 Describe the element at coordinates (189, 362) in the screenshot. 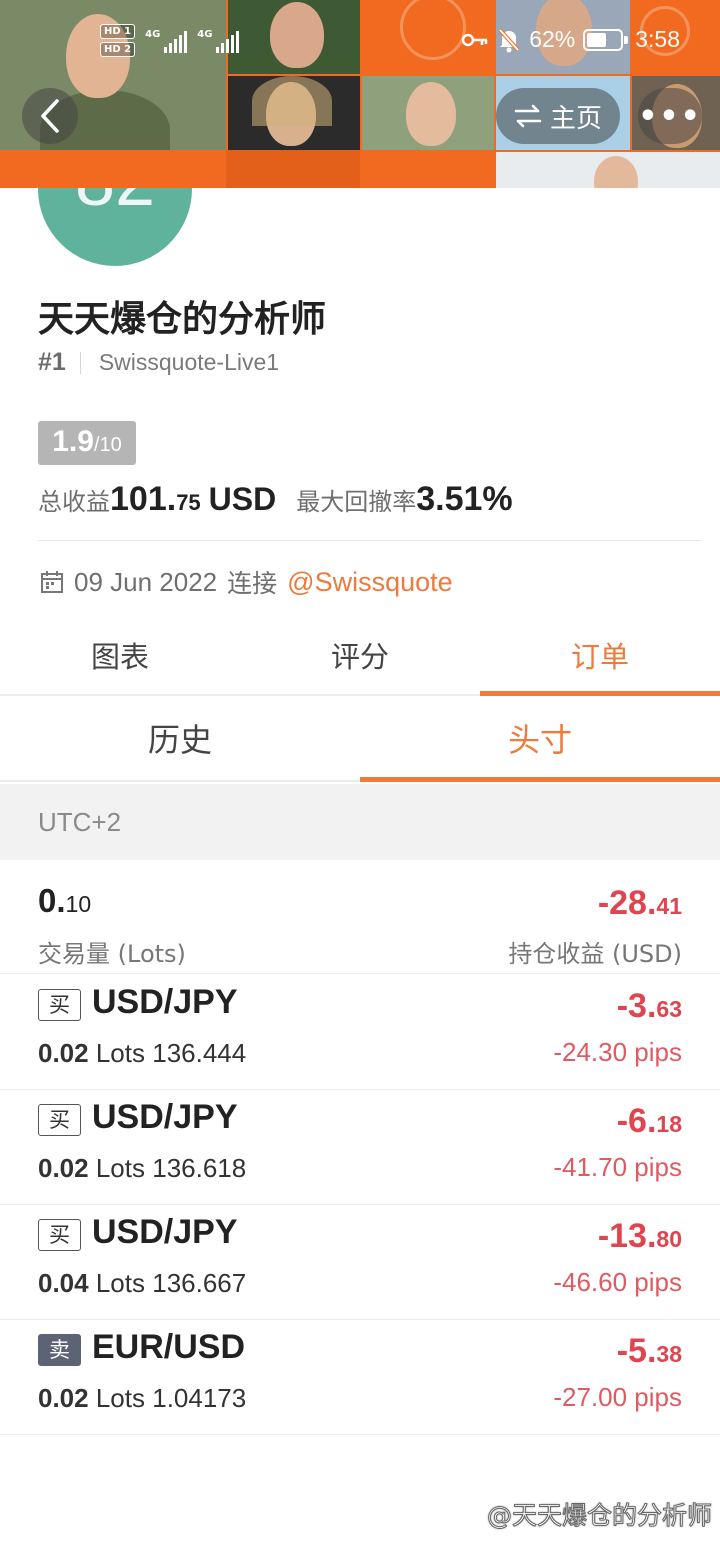

I see `broker-account: Swissquote-Live1` at that location.